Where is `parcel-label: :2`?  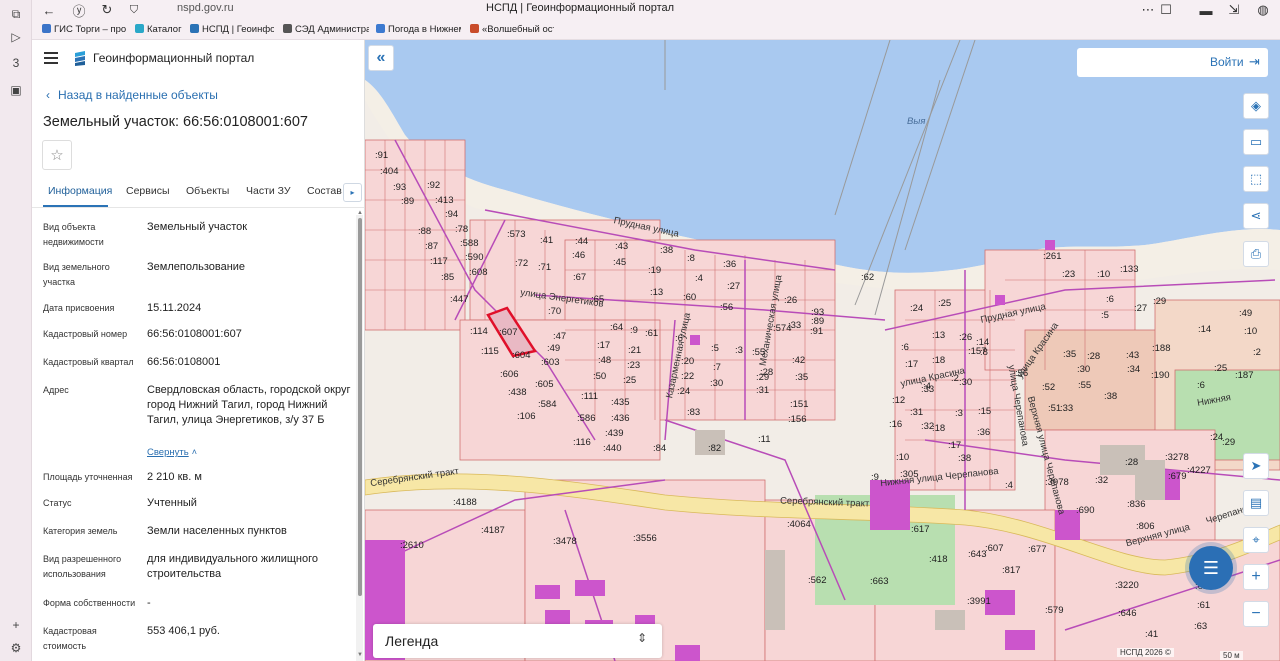 parcel-label: :2 is located at coordinates (1257, 352).